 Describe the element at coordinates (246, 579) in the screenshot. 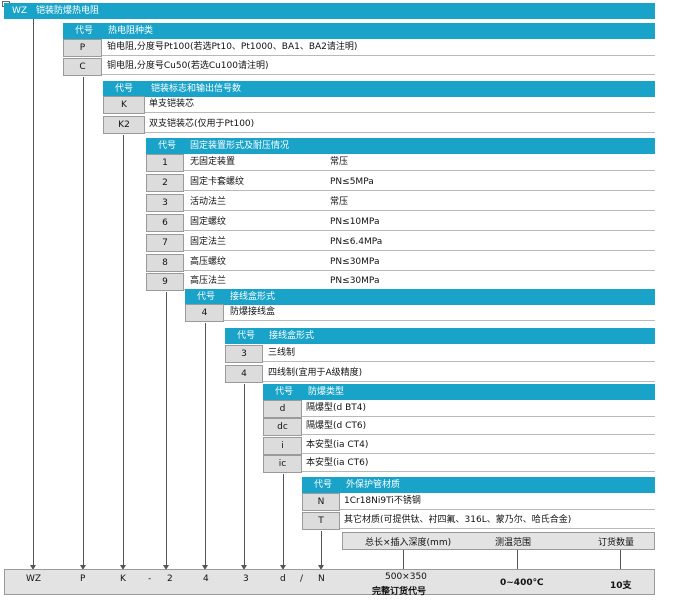

I see `example-code: 3` at that location.